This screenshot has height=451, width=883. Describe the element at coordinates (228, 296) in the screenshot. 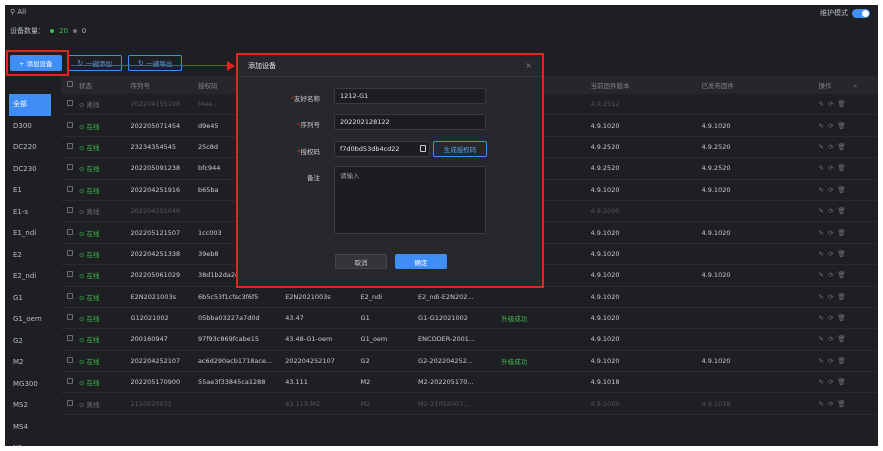

I see `auth-cell: 6b5c53f1cfsc3f6f5` at that location.